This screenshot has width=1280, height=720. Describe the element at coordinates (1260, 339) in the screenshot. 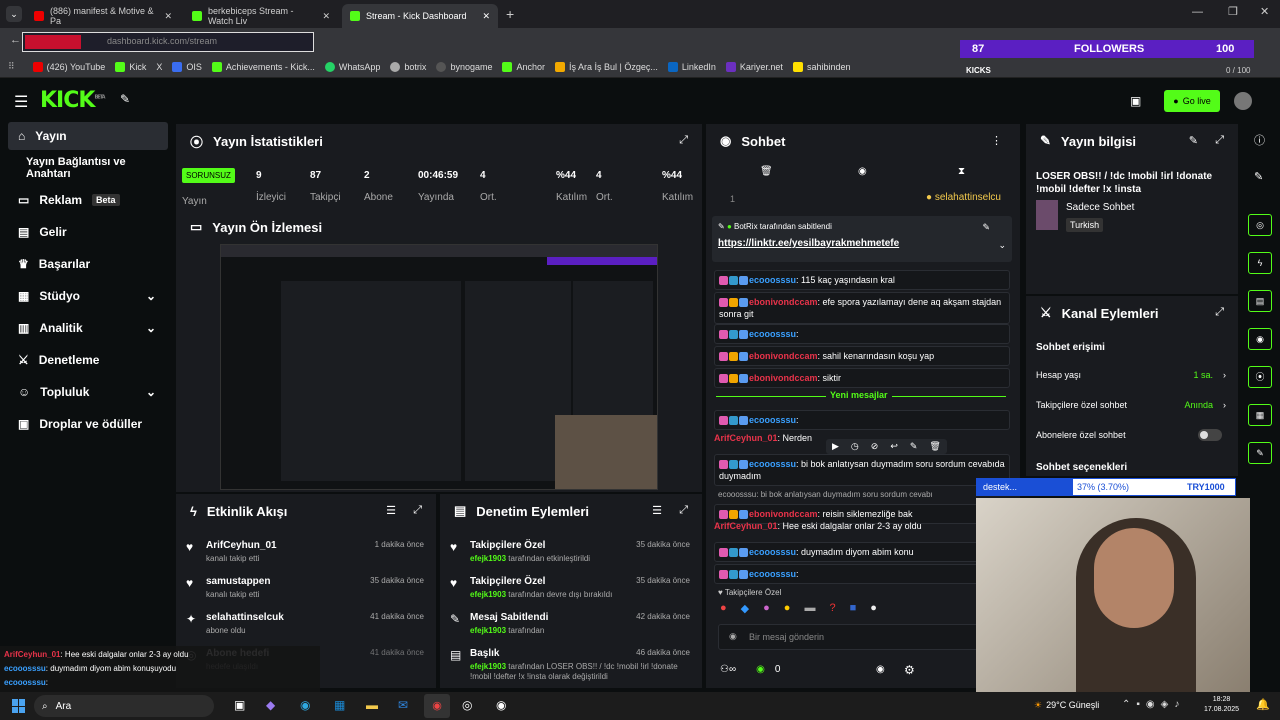

I see `rail-icon: ◉` at that location.